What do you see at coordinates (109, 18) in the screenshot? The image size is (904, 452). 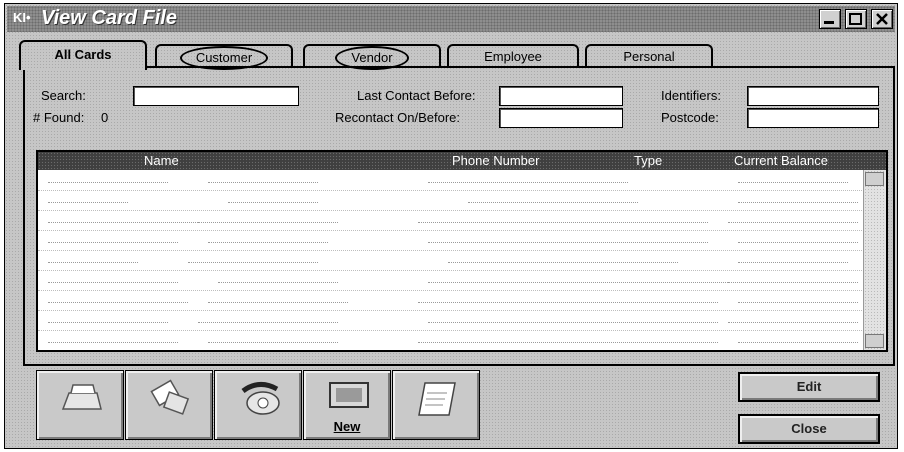 I see `window-title: View Card File` at bounding box center [109, 18].